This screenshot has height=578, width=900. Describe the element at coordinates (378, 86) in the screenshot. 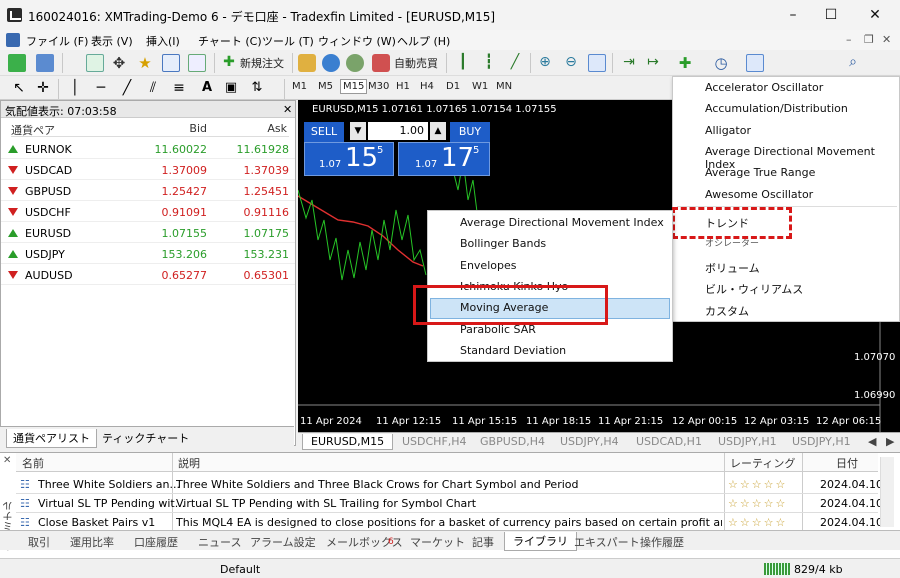

I see `timeframe-m30: M30` at that location.